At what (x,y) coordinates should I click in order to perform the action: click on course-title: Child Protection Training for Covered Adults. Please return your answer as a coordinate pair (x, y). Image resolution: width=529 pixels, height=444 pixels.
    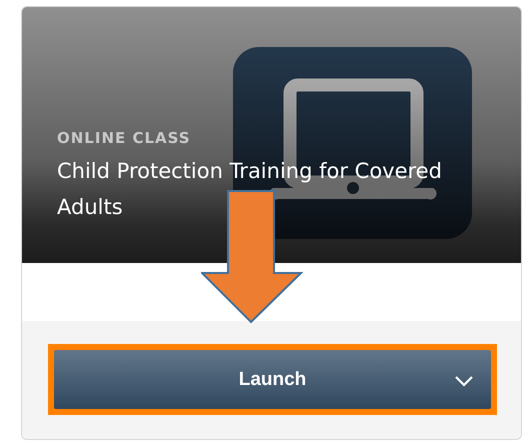
    Looking at the image, I should click on (250, 189).